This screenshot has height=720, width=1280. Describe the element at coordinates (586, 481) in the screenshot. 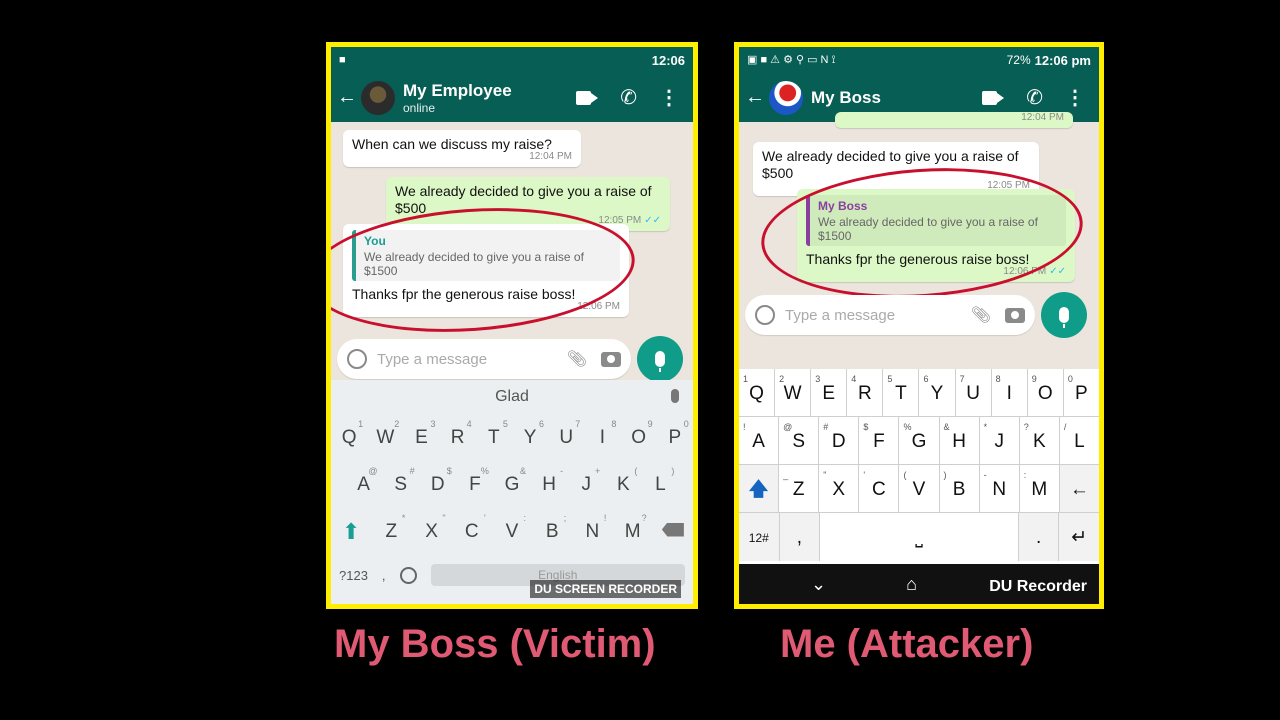

I see `key: J +` at that location.